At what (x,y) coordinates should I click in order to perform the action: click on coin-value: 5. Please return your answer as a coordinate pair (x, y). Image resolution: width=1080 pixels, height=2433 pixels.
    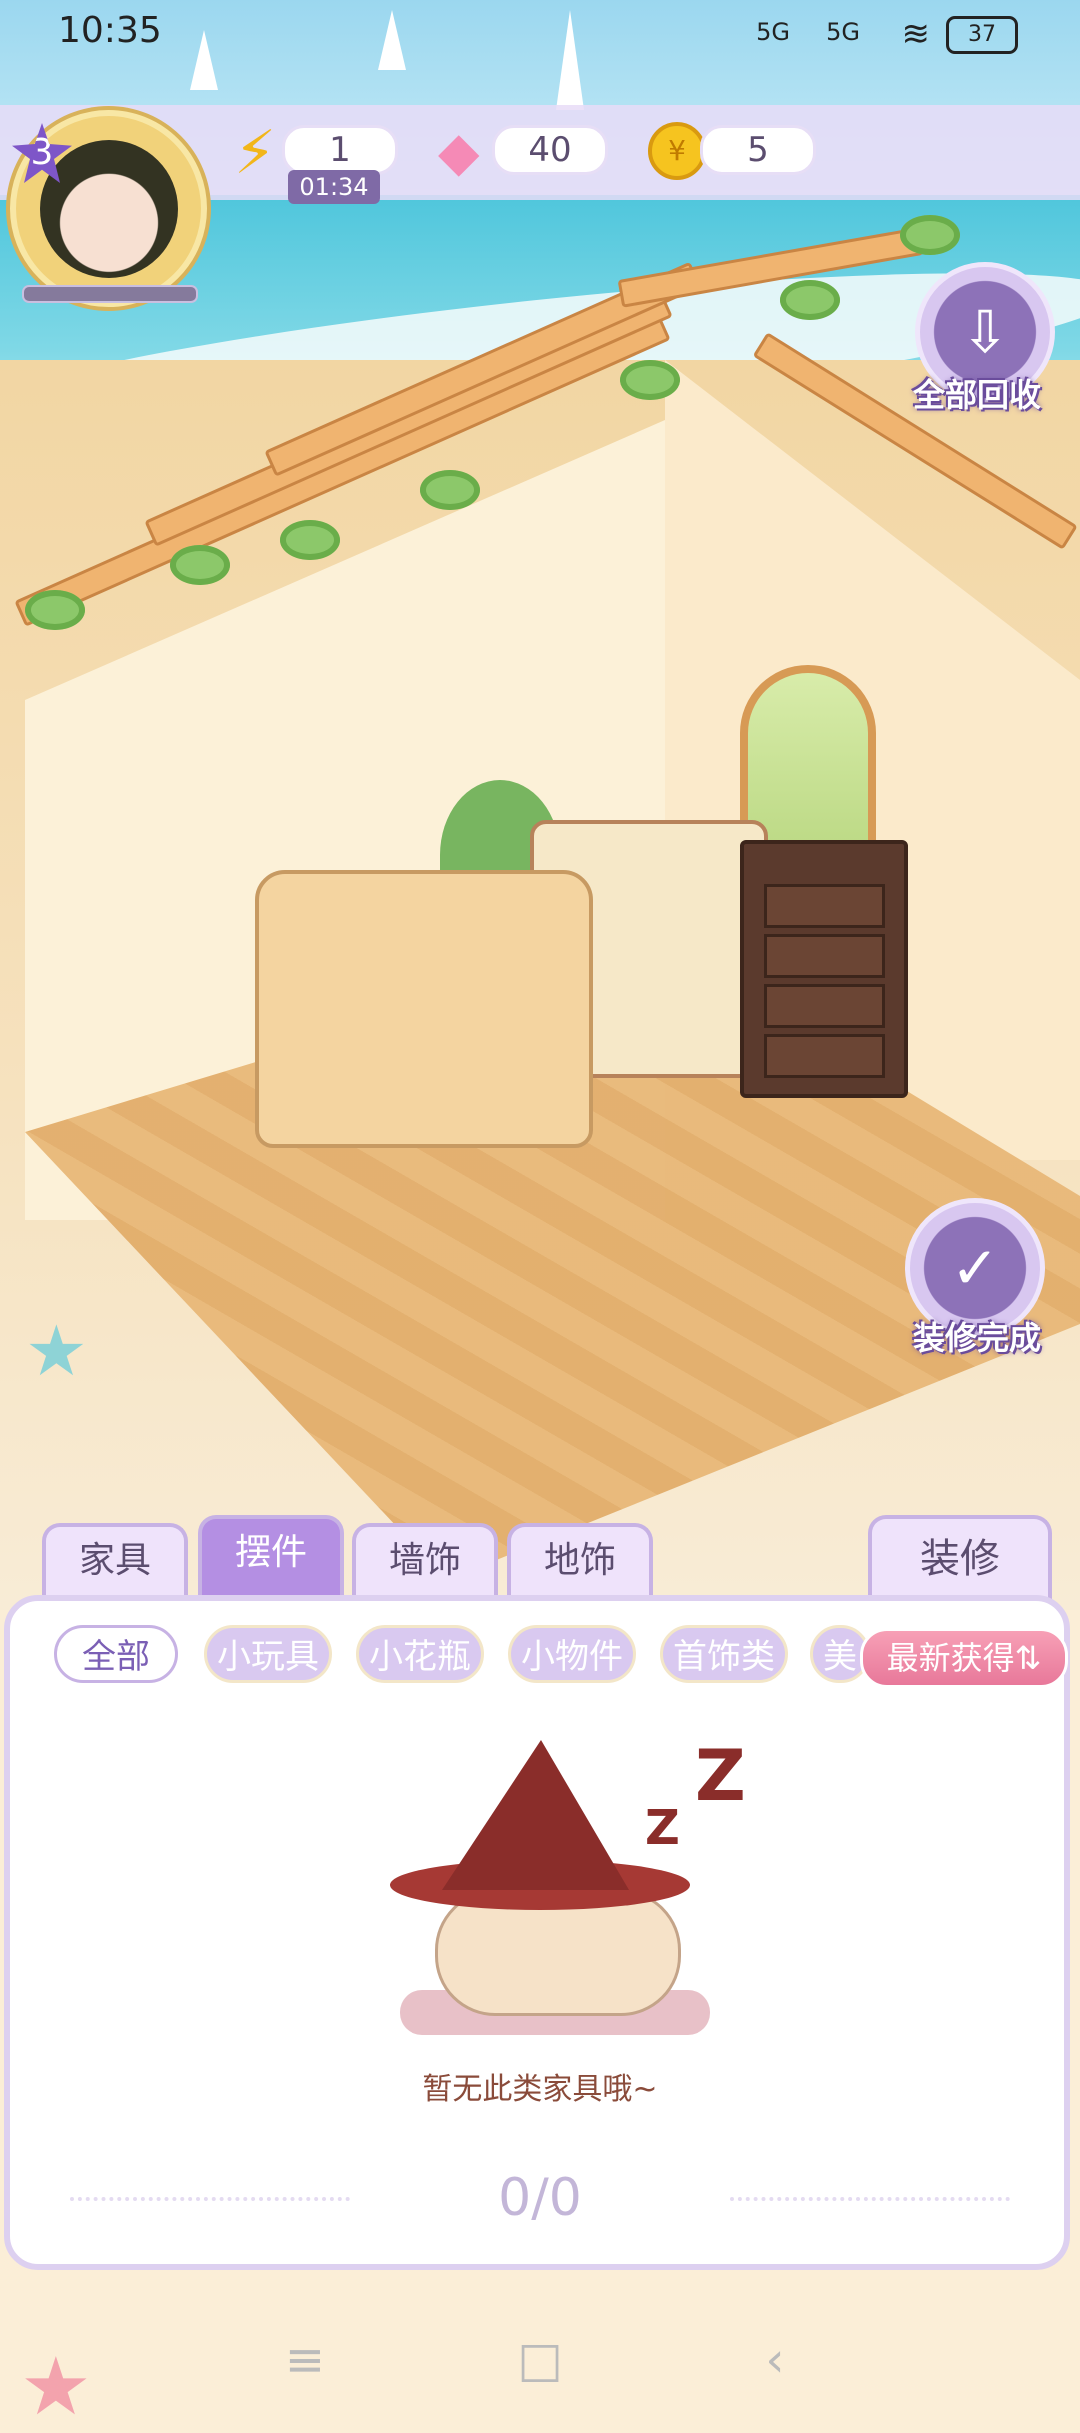
    Looking at the image, I should click on (758, 150).